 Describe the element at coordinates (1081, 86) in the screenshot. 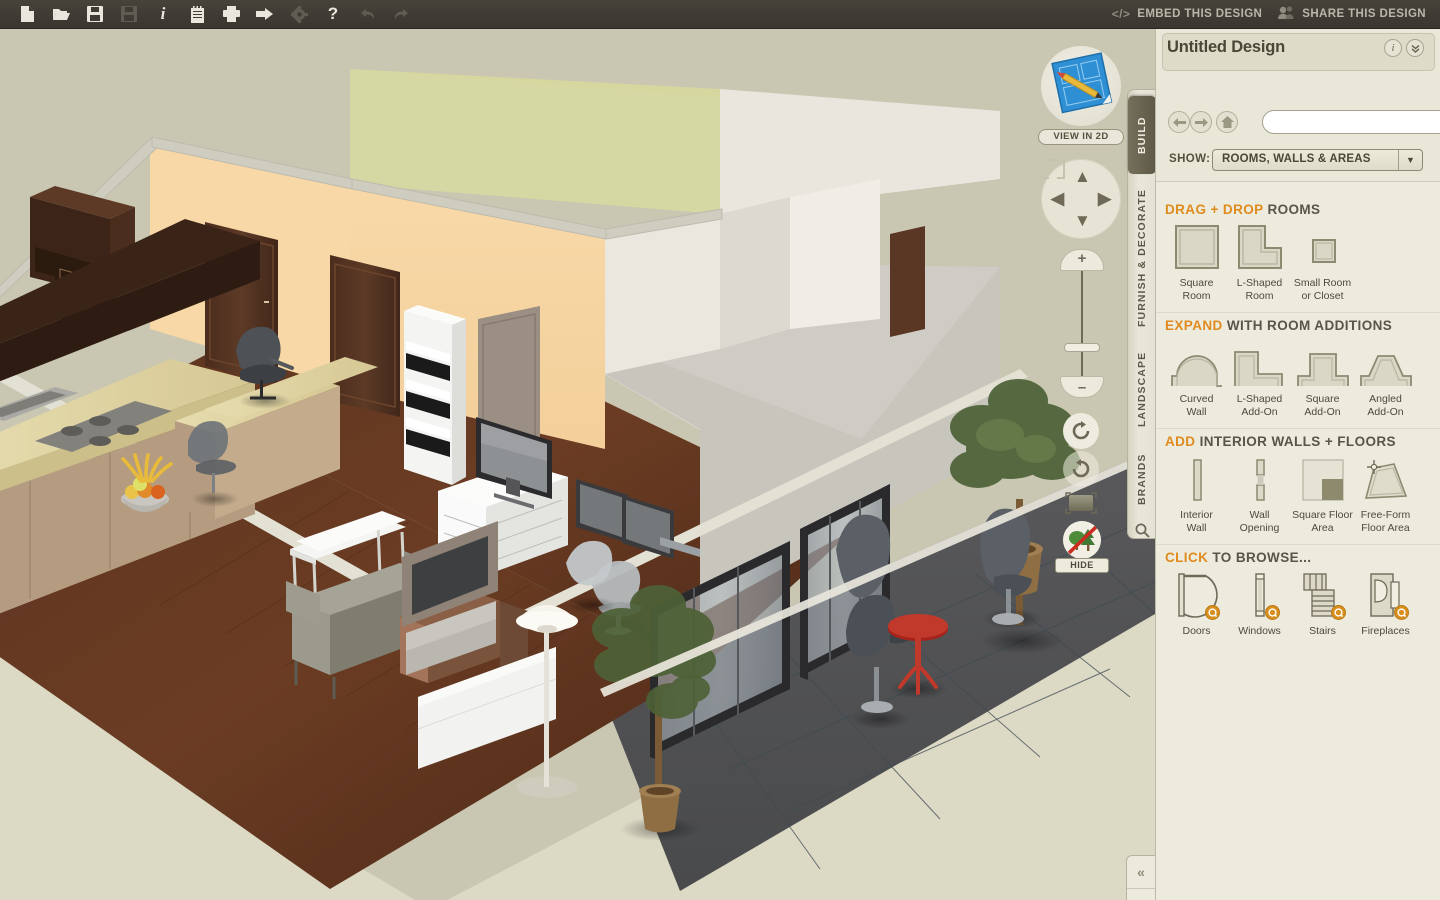

I see `view-in-2d-icon` at that location.